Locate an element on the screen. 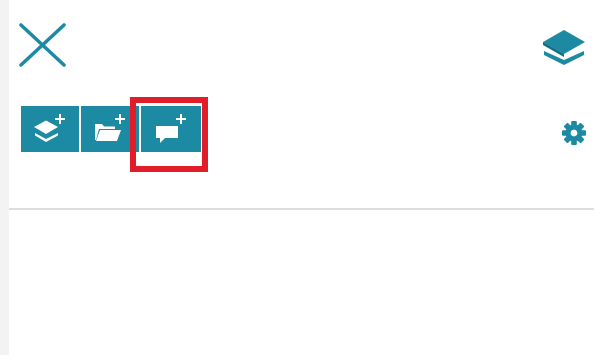  close-button is located at coordinates (43, 45).